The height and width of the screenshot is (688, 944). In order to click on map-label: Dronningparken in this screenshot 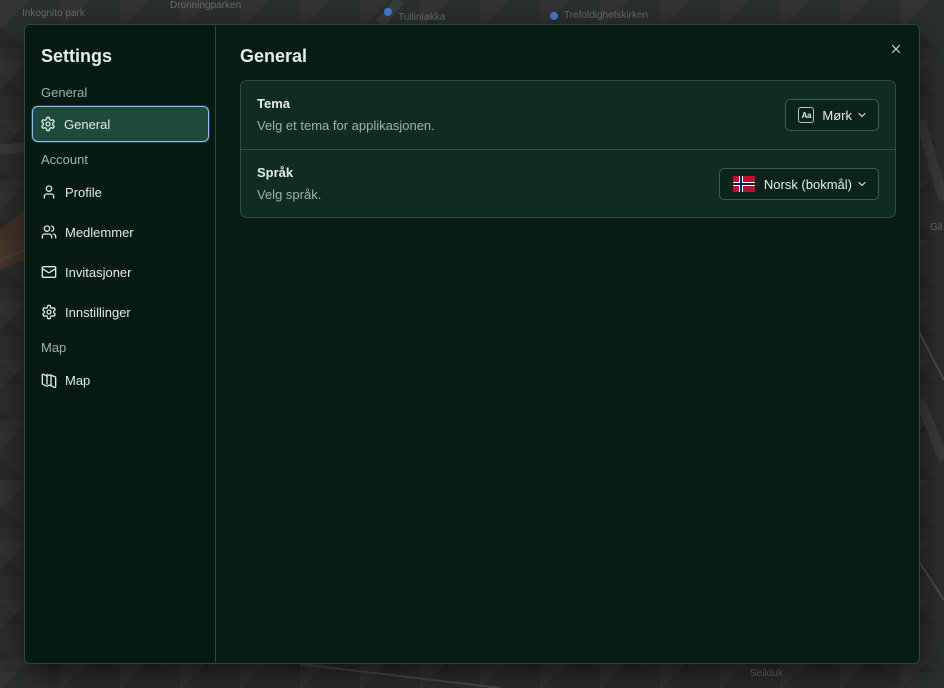, I will do `click(206, 5)`.